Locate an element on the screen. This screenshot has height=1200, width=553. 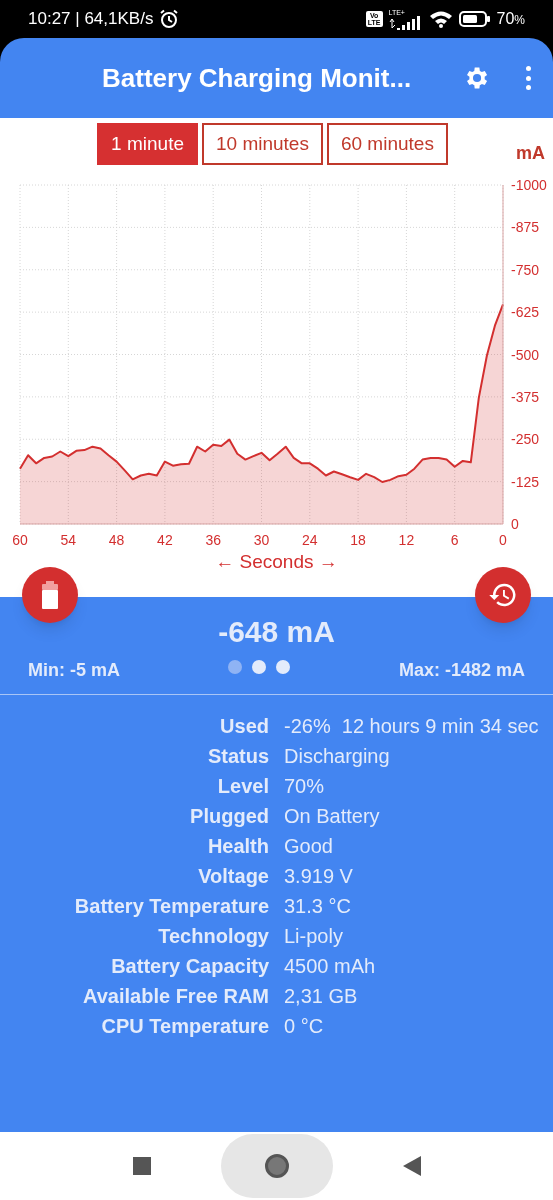
detail-label: Used is located at coordinates (244, 726).